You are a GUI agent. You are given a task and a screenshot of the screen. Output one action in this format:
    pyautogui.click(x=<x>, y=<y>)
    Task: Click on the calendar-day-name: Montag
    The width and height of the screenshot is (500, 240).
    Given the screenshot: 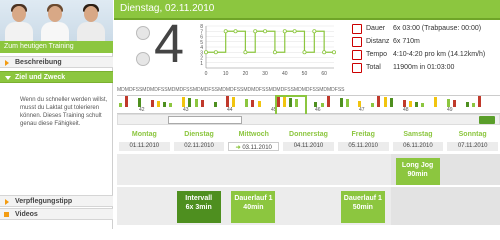 What is the action you would take?
    pyautogui.click(x=144, y=134)
    